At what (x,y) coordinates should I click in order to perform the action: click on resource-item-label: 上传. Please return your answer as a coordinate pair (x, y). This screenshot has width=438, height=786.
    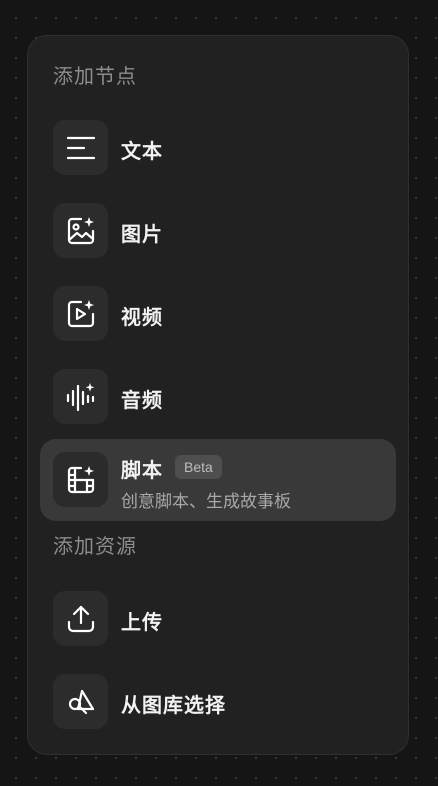
    Looking at the image, I should click on (142, 622).